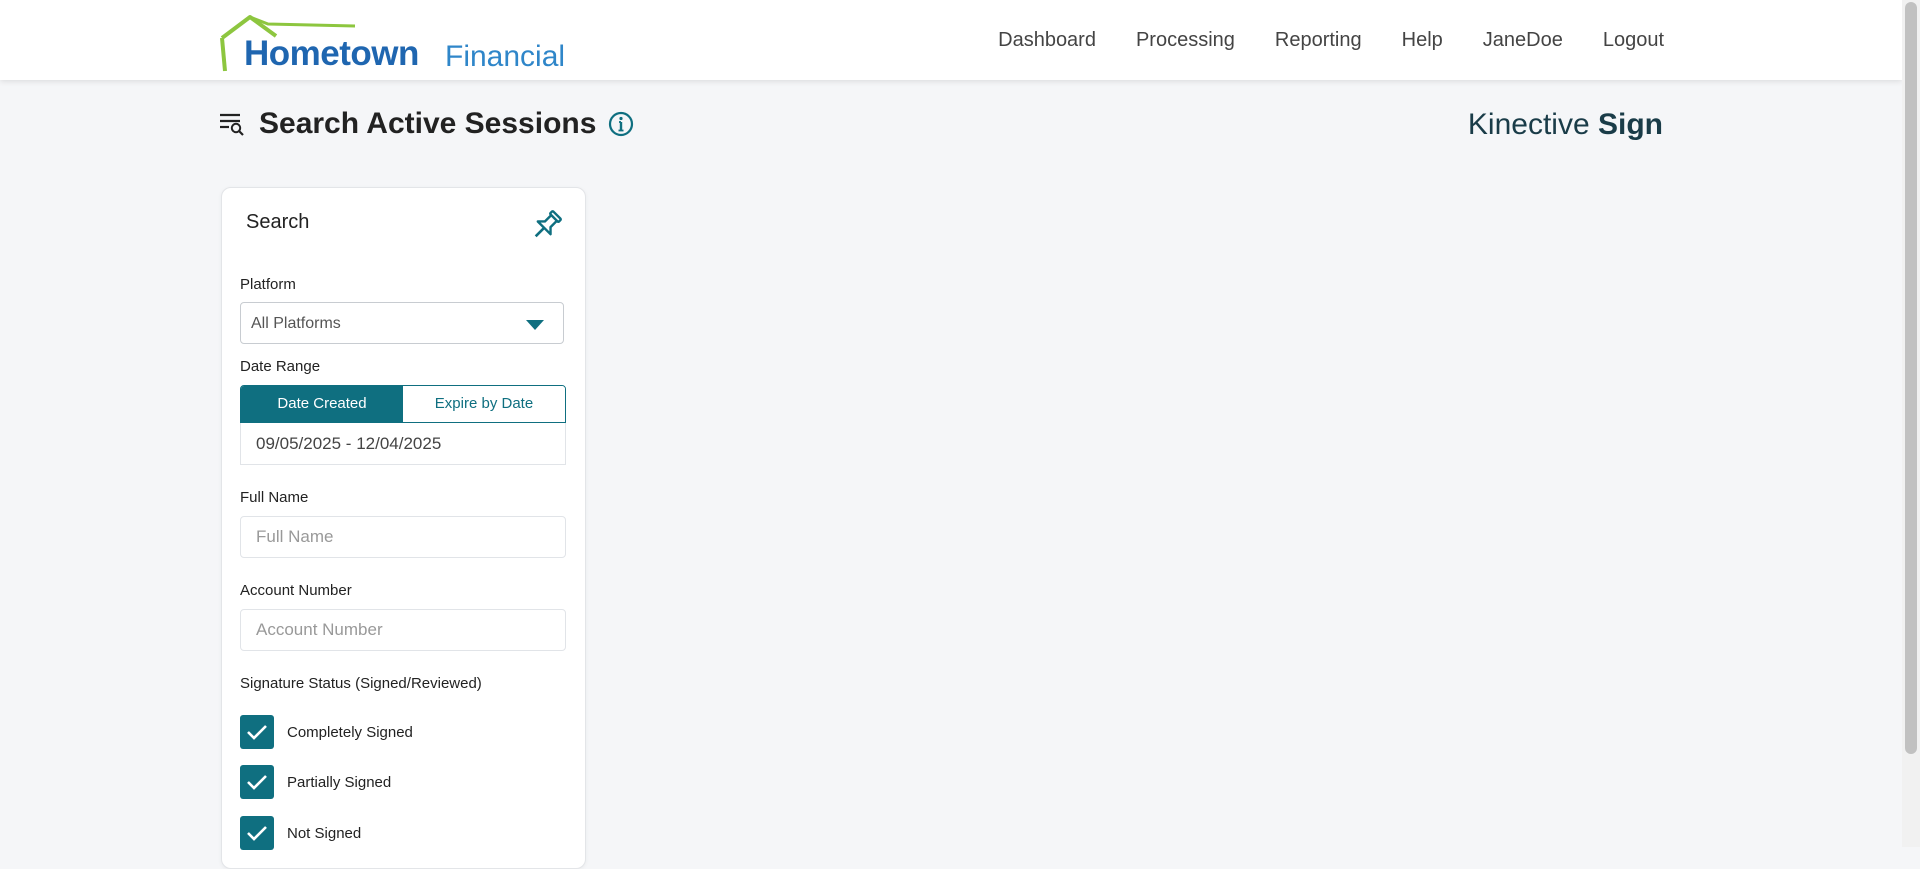  I want to click on search-filter-icon, so click(232, 124).